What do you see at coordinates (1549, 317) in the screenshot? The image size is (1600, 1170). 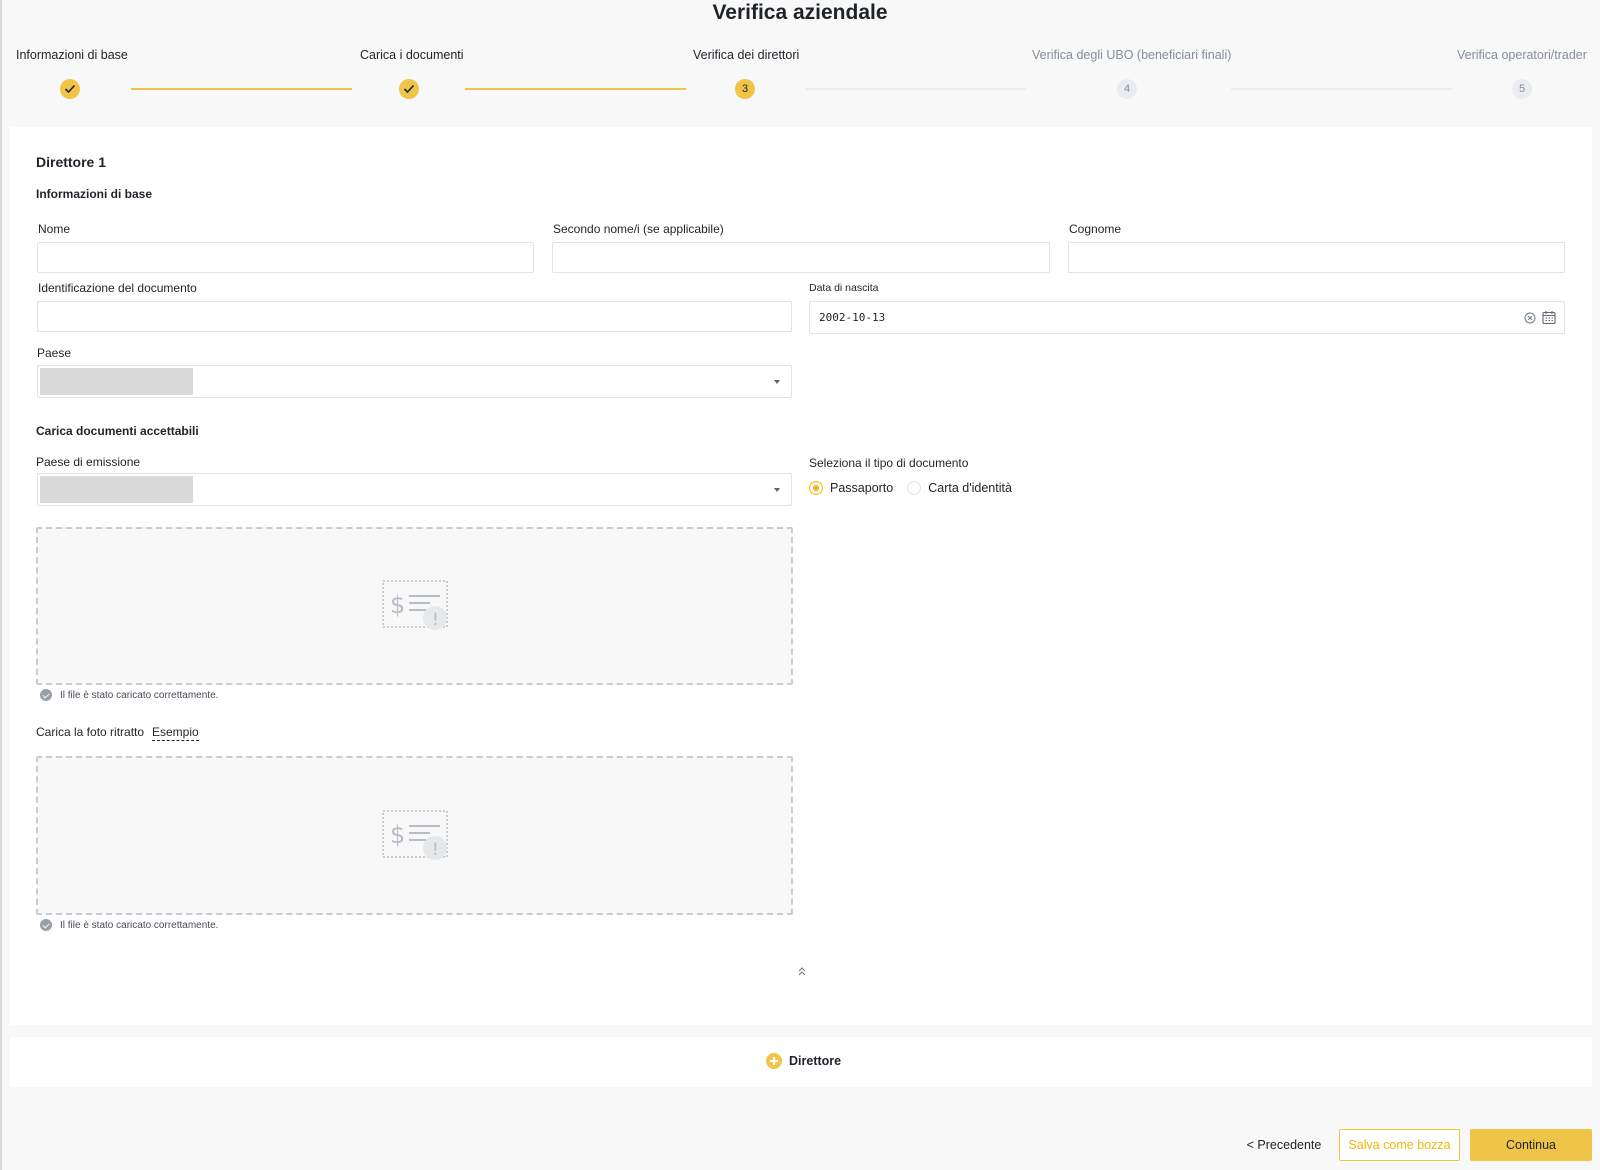 I see `calendar-icon` at bounding box center [1549, 317].